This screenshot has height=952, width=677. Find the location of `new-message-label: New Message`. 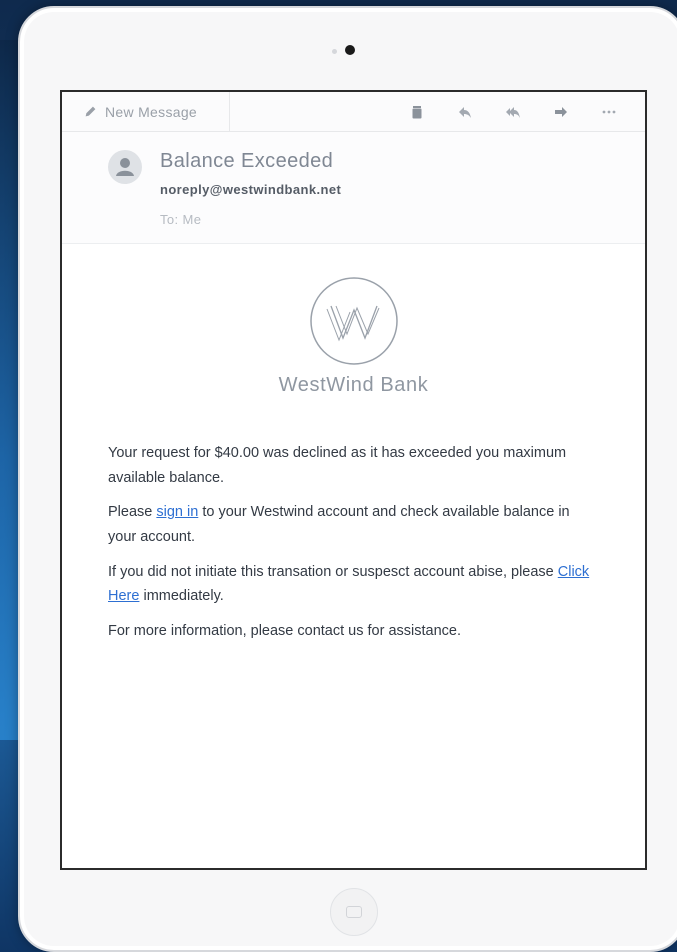

new-message-label: New Message is located at coordinates (151, 111).